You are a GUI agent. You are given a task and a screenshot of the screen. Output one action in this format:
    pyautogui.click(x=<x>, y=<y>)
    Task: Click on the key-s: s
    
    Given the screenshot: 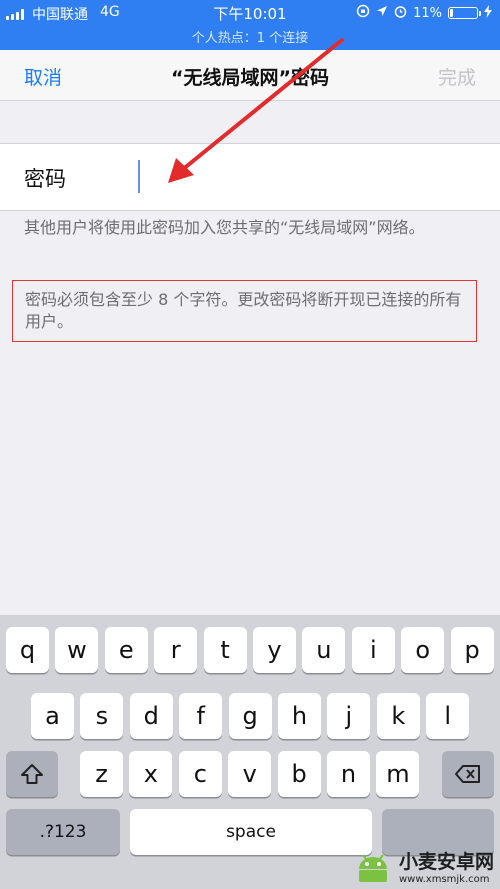 What is the action you would take?
    pyautogui.click(x=102, y=716)
    